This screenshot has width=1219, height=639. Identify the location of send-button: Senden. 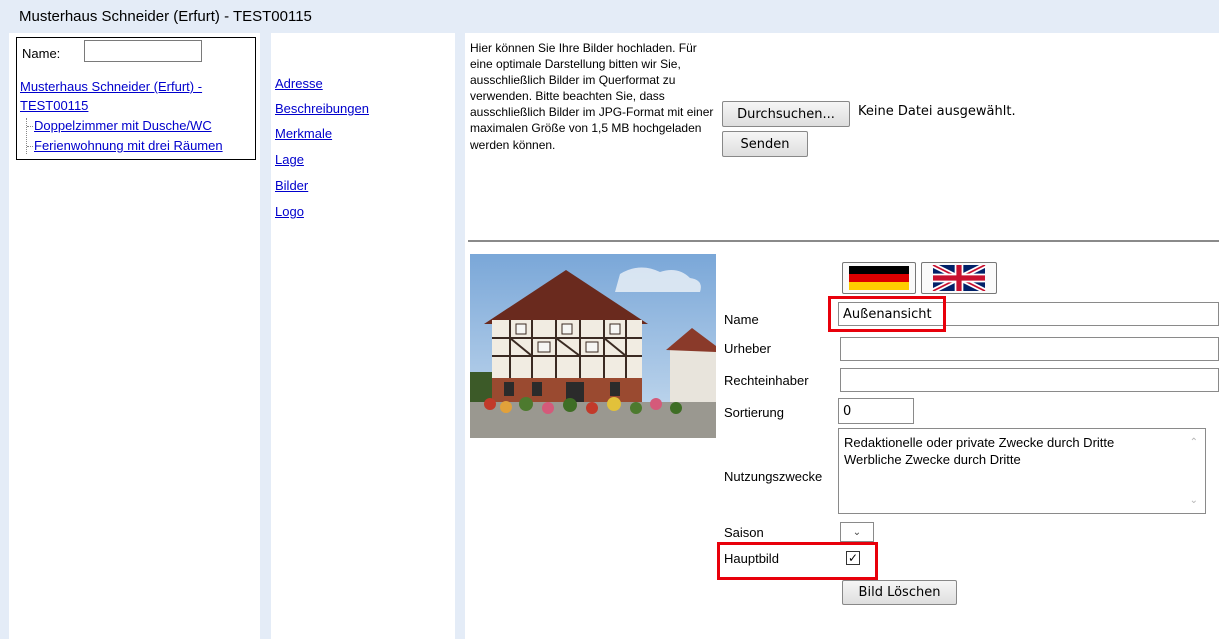
(765, 144).